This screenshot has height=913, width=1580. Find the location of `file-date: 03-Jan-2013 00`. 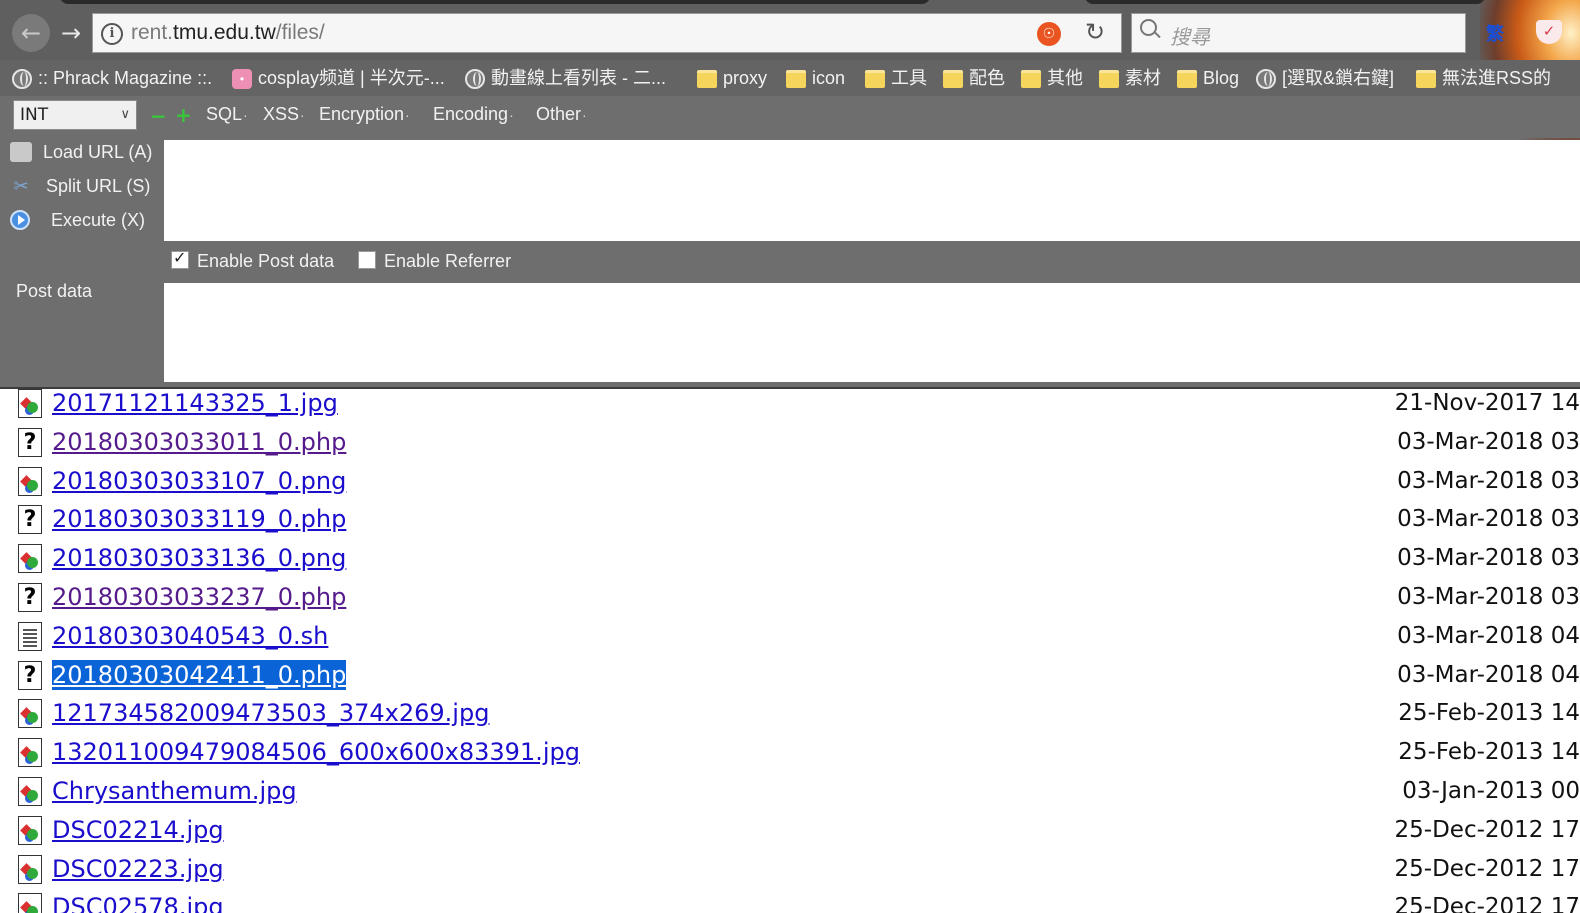

file-date: 03-Jan-2013 00 is located at coordinates (1491, 791).